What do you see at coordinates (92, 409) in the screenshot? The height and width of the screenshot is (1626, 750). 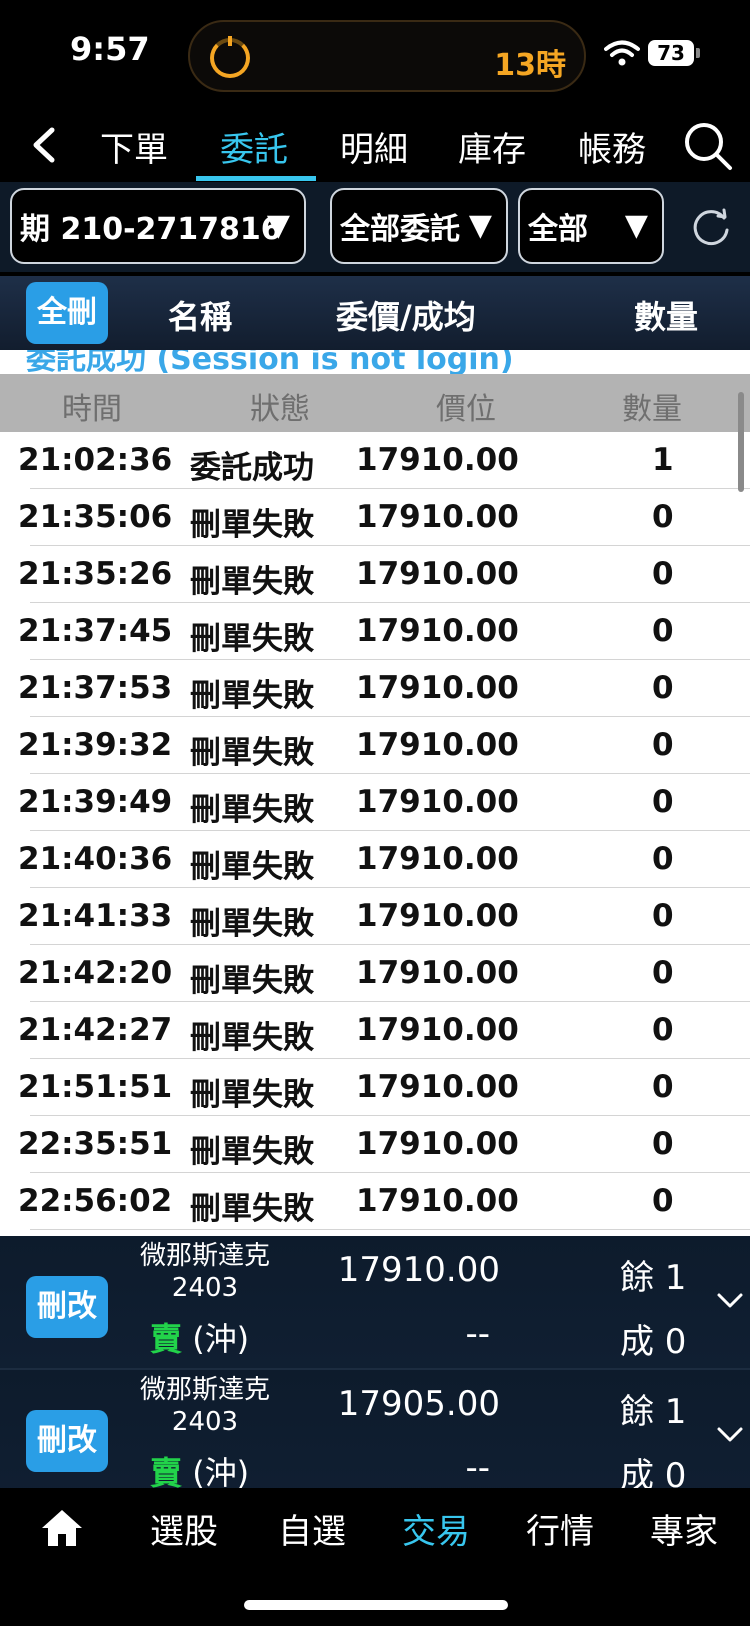 I see `th-time: 時間` at bounding box center [92, 409].